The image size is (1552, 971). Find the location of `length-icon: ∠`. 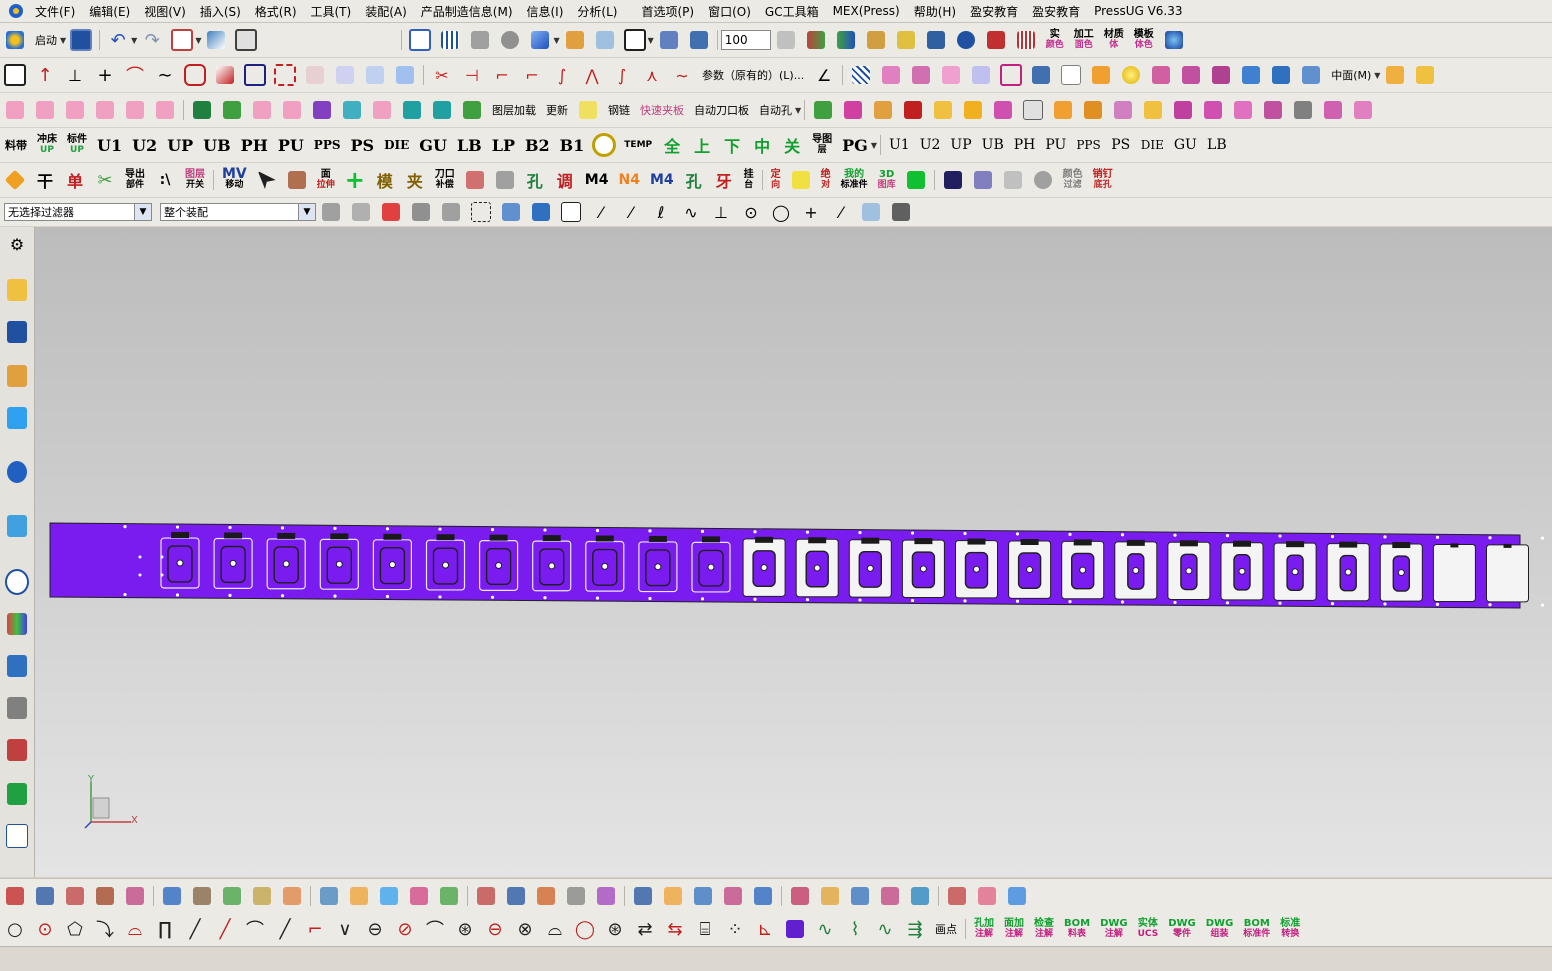

length-icon: ∠ is located at coordinates (824, 75).